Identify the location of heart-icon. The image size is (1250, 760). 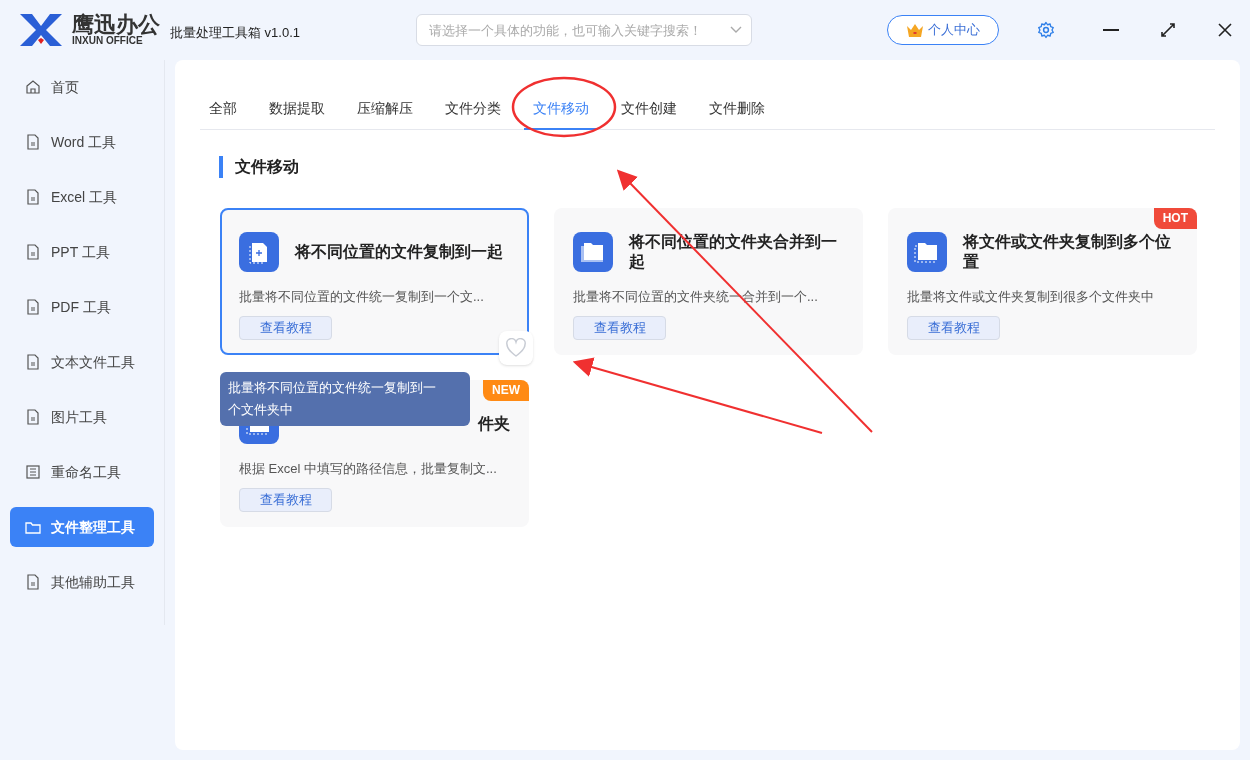
(516, 348).